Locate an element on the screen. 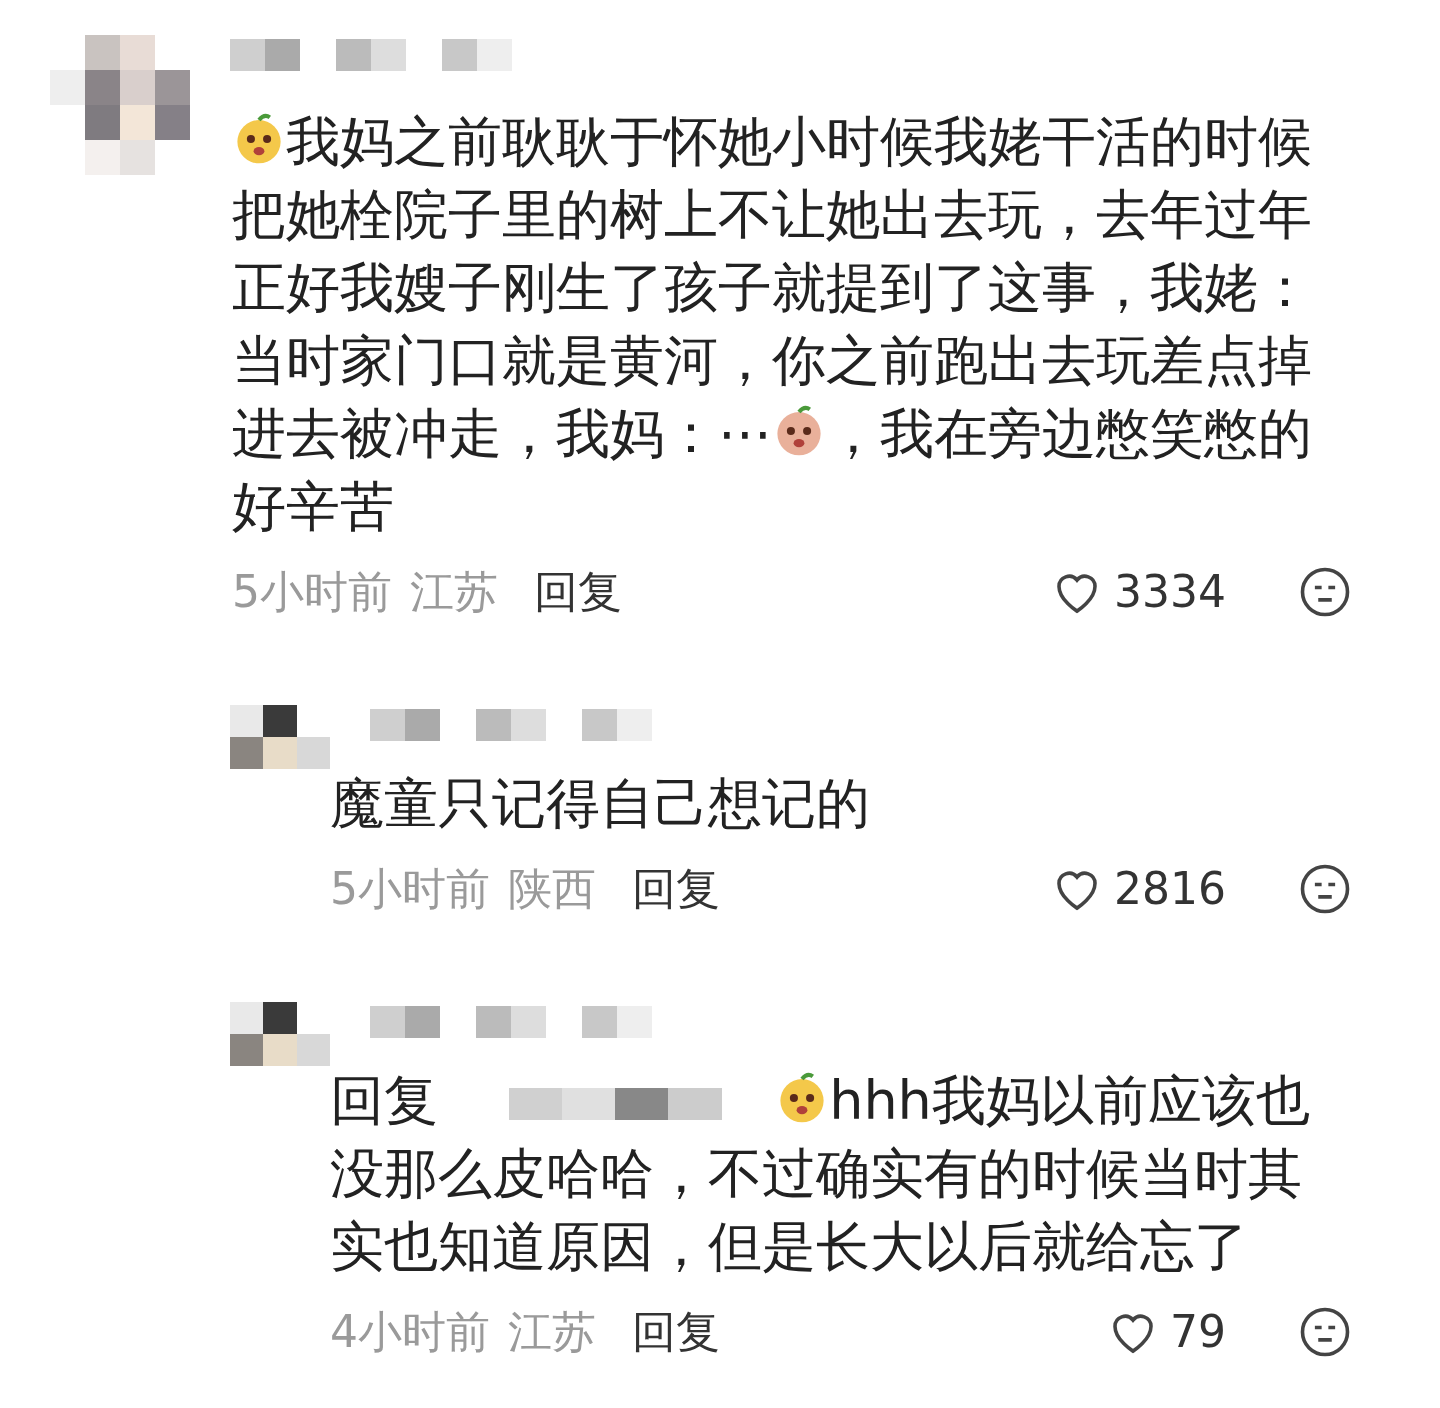 This screenshot has width=1440, height=1408. like-count: 2816 is located at coordinates (1170, 889).